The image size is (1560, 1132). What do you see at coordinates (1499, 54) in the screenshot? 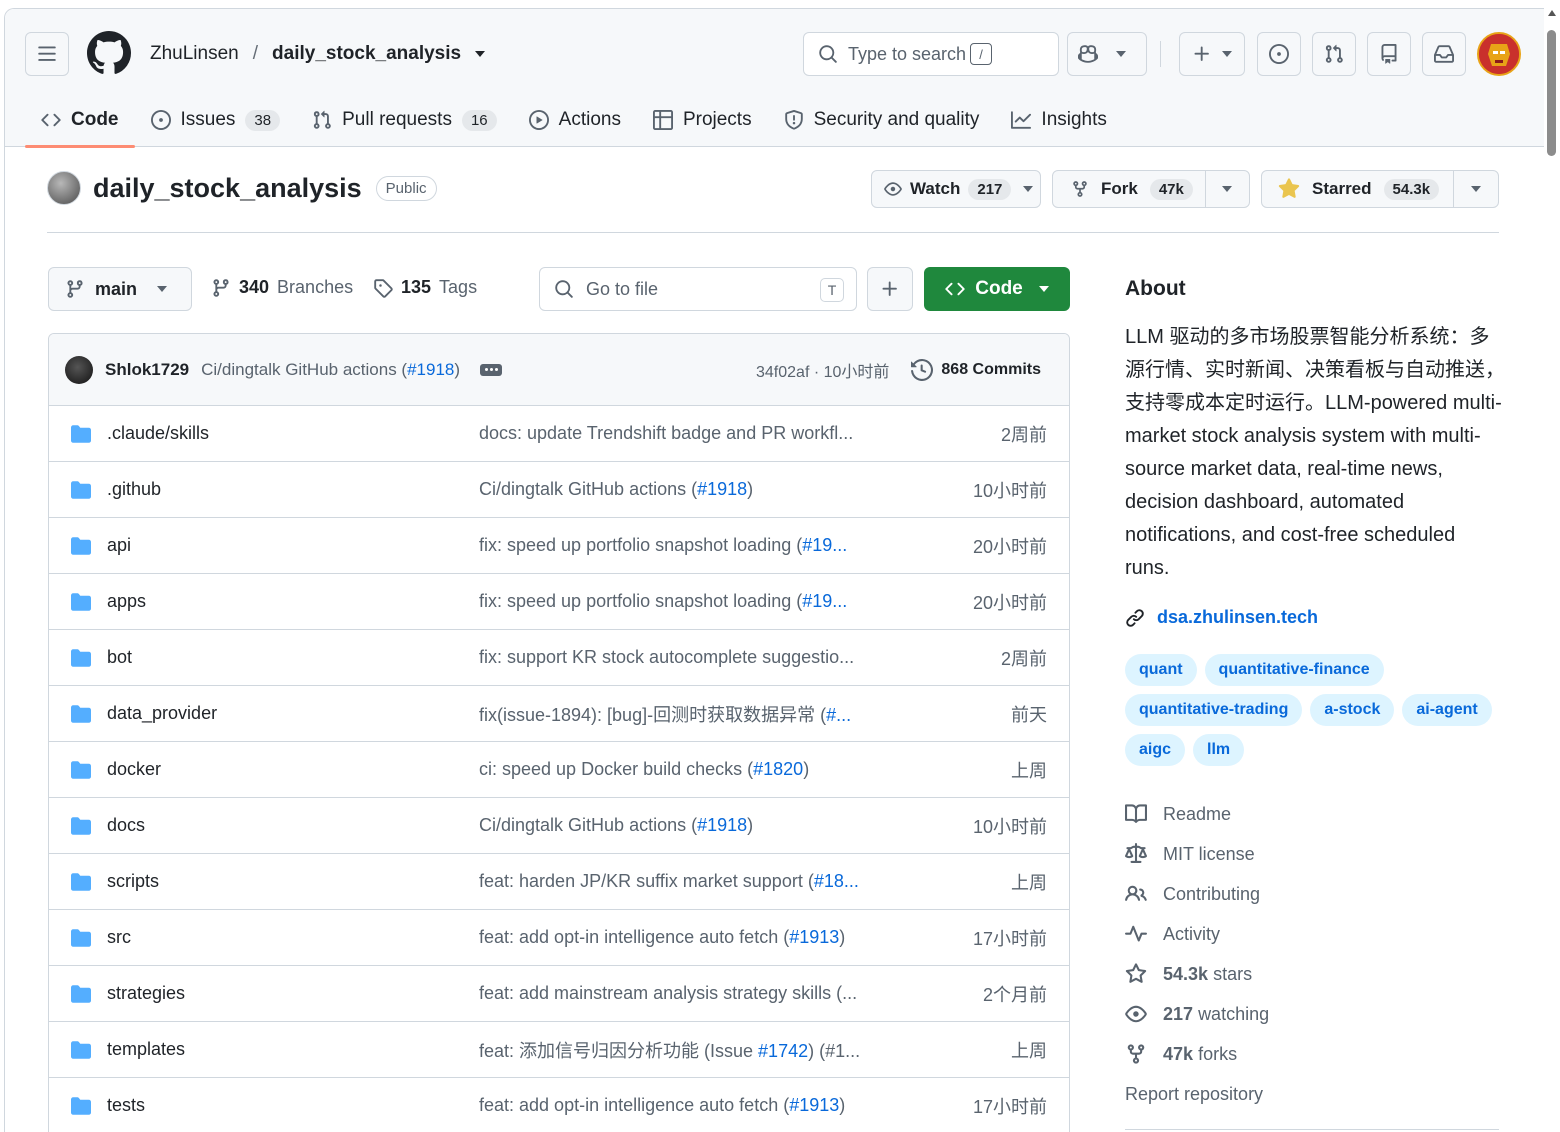
I see `user-avatar` at bounding box center [1499, 54].